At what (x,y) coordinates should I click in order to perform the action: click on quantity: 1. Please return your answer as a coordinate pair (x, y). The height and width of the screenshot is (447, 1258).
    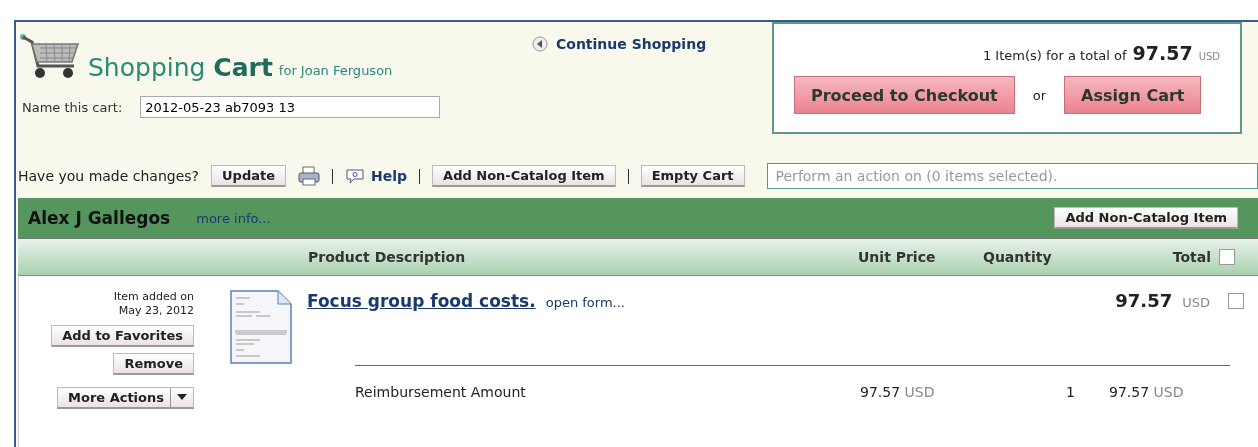
    Looking at the image, I should click on (1070, 392).